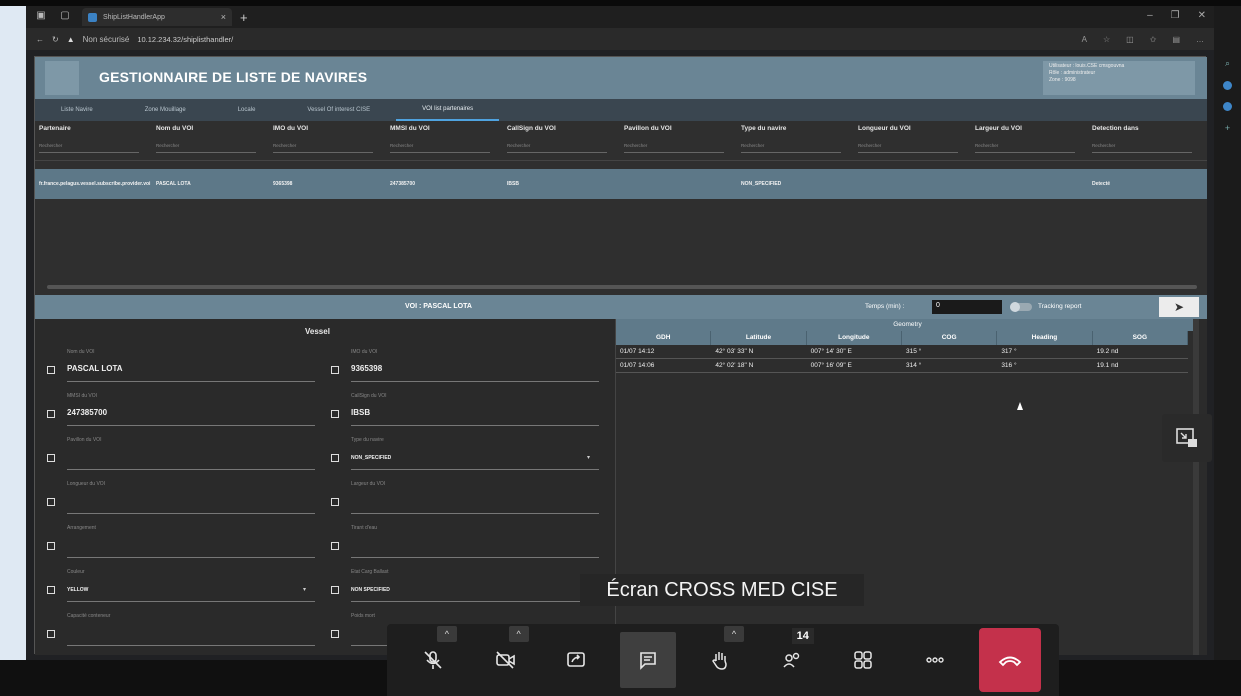 Image resolution: width=1241 pixels, height=696 pixels. I want to click on column-header: Partenaire Rechercher, so click(93, 140).